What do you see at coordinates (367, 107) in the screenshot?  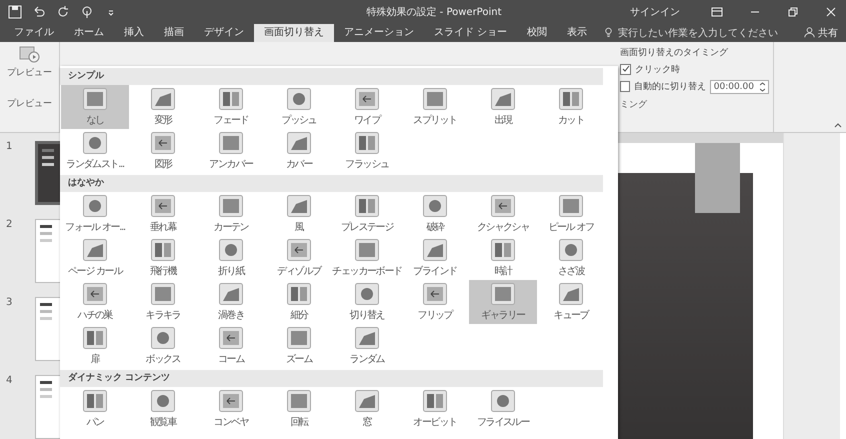 I see `transition-item: ワイプ` at bounding box center [367, 107].